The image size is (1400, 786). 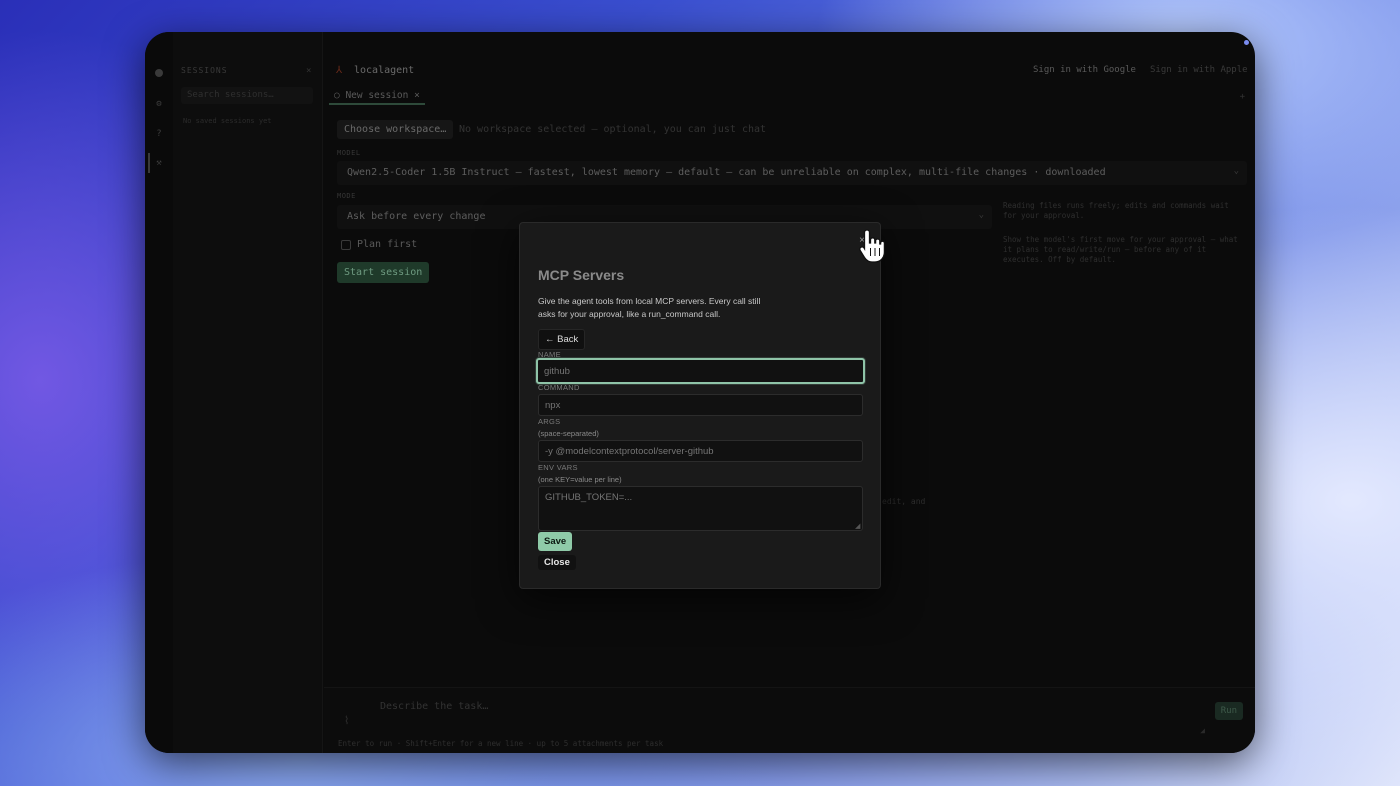 I want to click on mode-label: MODE, so click(x=346, y=196).